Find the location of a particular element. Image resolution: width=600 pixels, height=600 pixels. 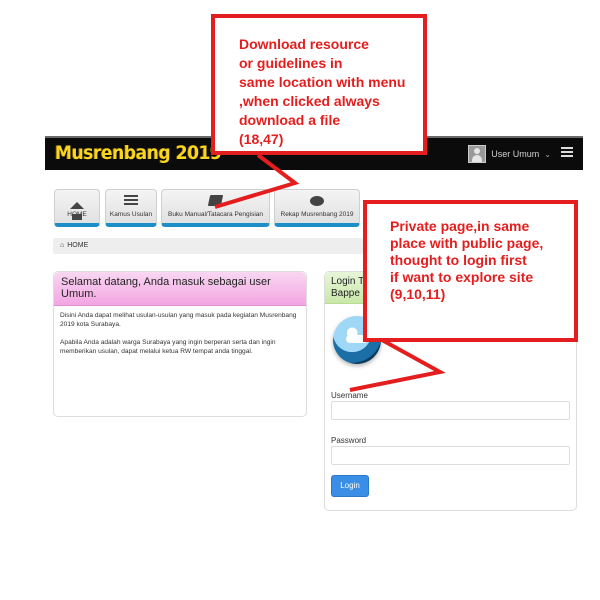

menu-tile-label: Buku Manual/Tatacara Pengisian is located at coordinates (215, 214).